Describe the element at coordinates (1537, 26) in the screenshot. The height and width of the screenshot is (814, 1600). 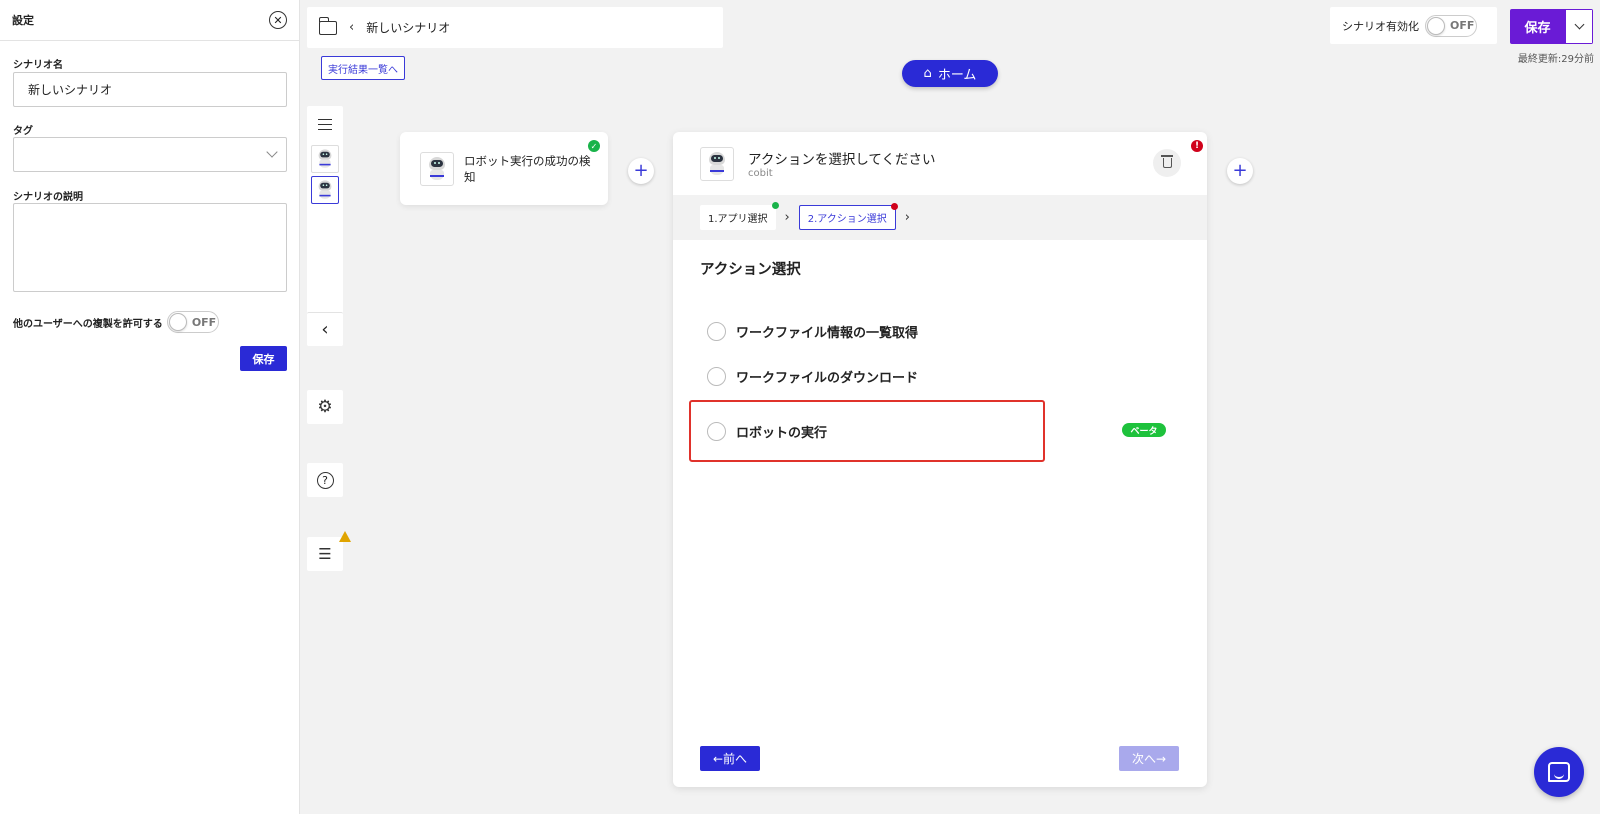
I see `top-save-button: 保存` at that location.